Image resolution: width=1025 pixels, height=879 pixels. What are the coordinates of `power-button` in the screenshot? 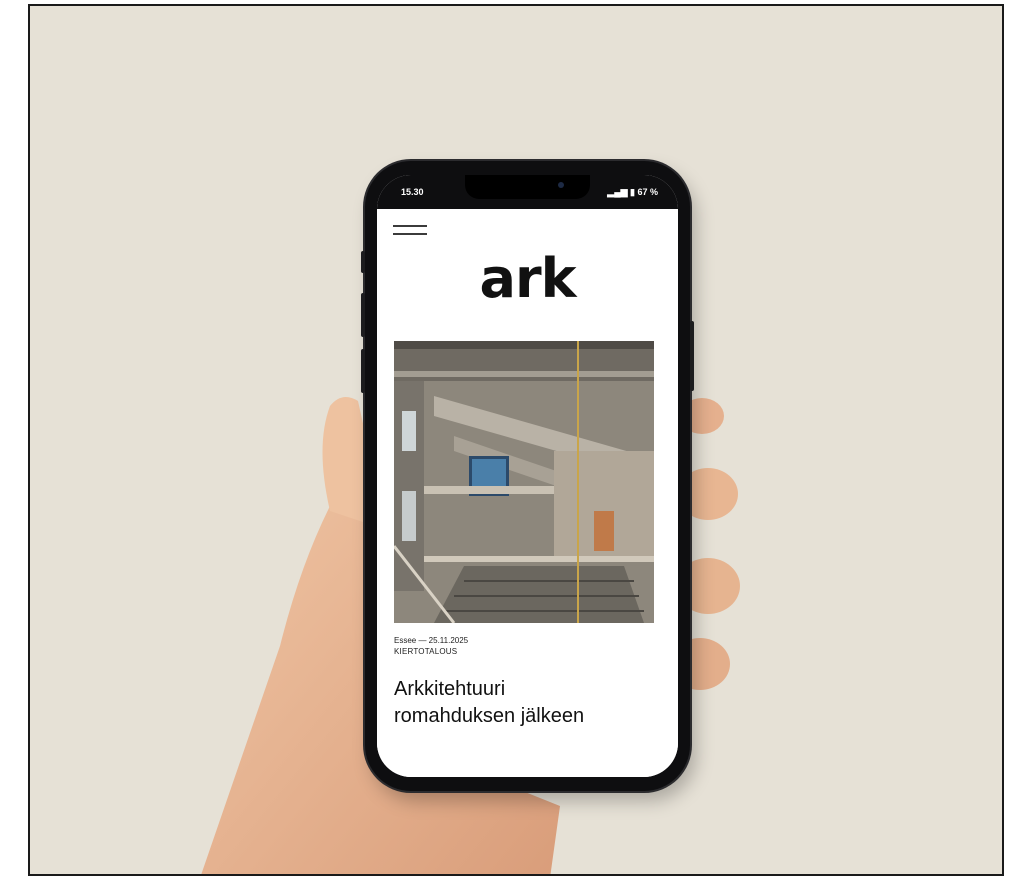 It's located at (692, 356).